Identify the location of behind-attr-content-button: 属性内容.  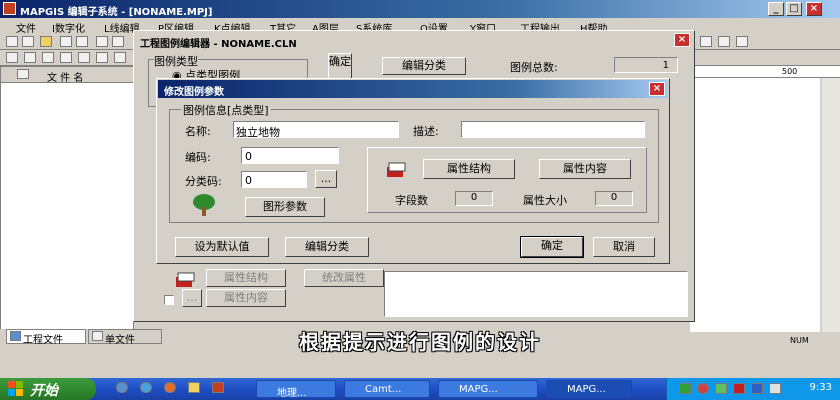
(246, 298).